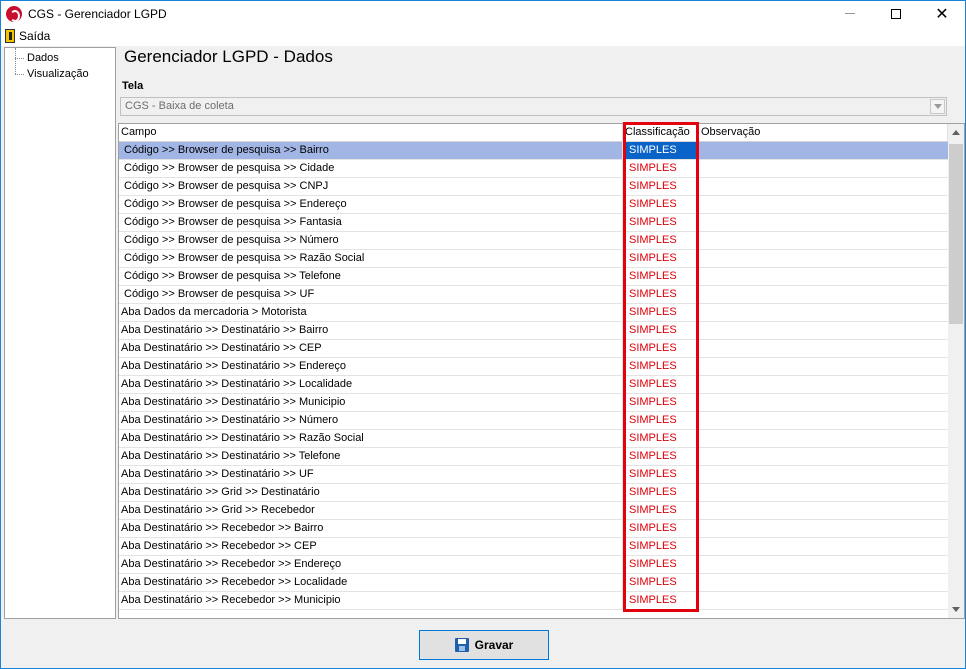 This screenshot has height=669, width=966. Describe the element at coordinates (533, 106) in the screenshot. I see `screen-select: CGS - Baixa de coleta` at that location.